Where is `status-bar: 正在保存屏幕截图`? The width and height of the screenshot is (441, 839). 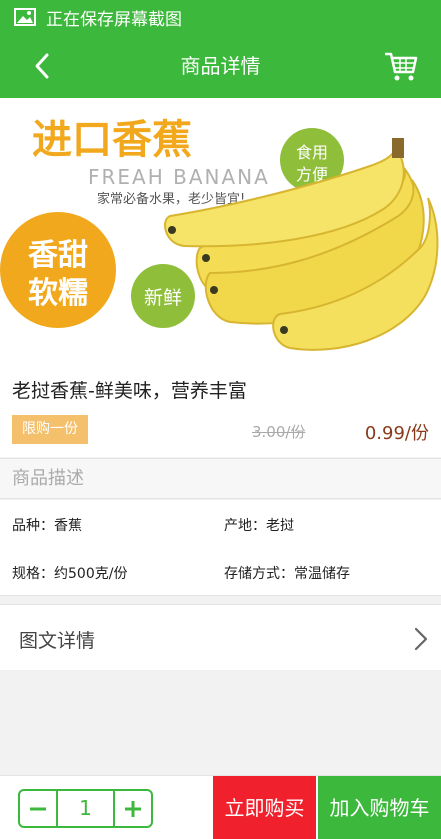
status-bar: 正在保存屏幕截图 is located at coordinates (220, 17).